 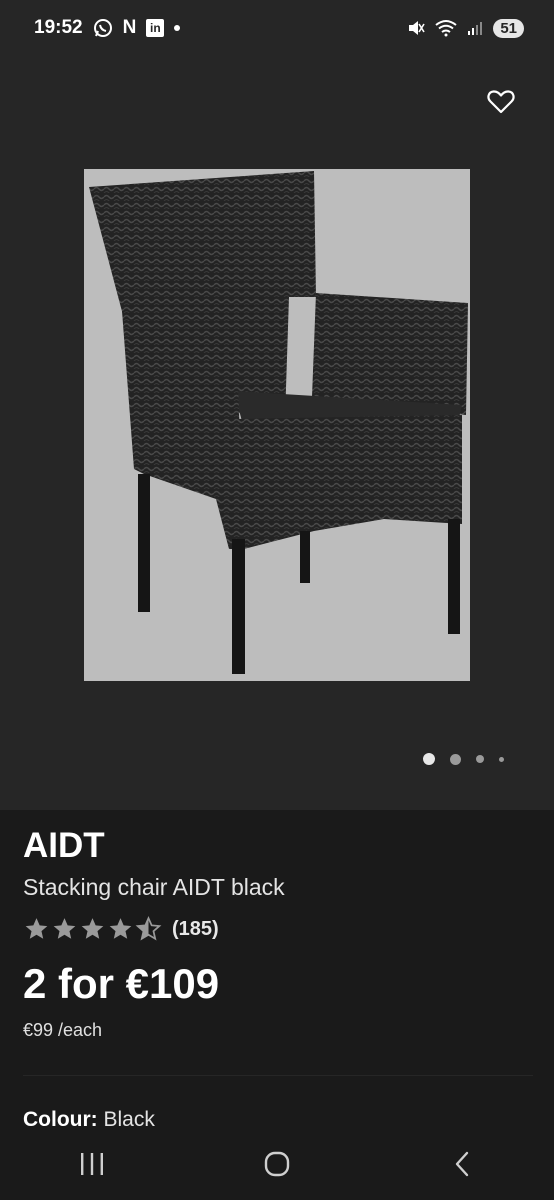 I want to click on favourite-button, so click(x=501, y=101).